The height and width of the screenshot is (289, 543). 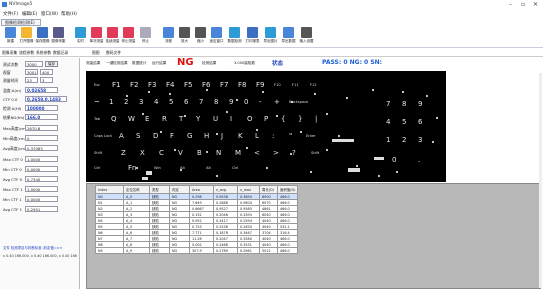 I want to click on toolbar-button-11: 缩小, so click(x=200, y=37).